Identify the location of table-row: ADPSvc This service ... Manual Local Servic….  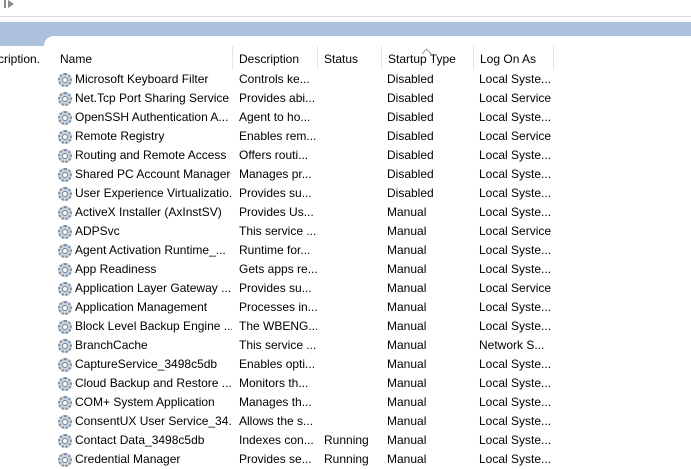
(367, 231).